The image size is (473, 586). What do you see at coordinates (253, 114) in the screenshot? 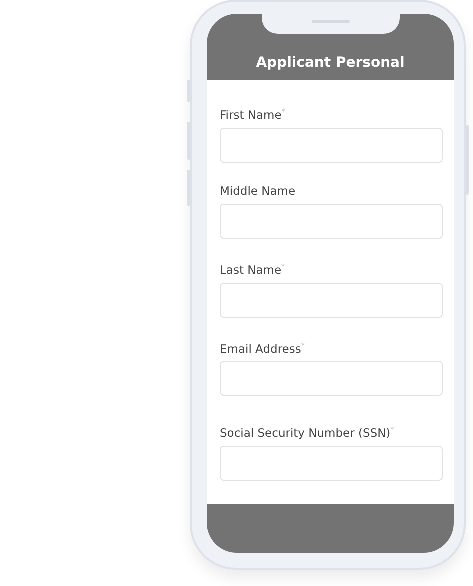
I see `field-label: First Name$^{*}$` at bounding box center [253, 114].